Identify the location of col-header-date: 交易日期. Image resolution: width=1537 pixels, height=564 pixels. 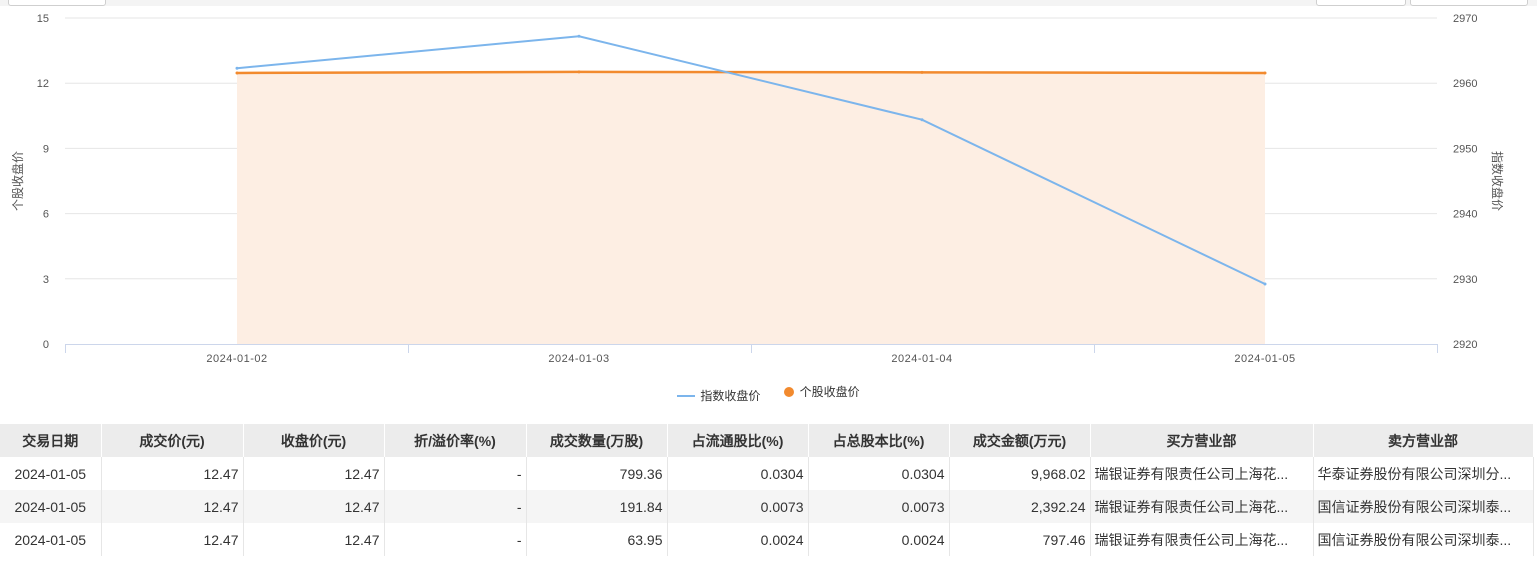
(51, 440).